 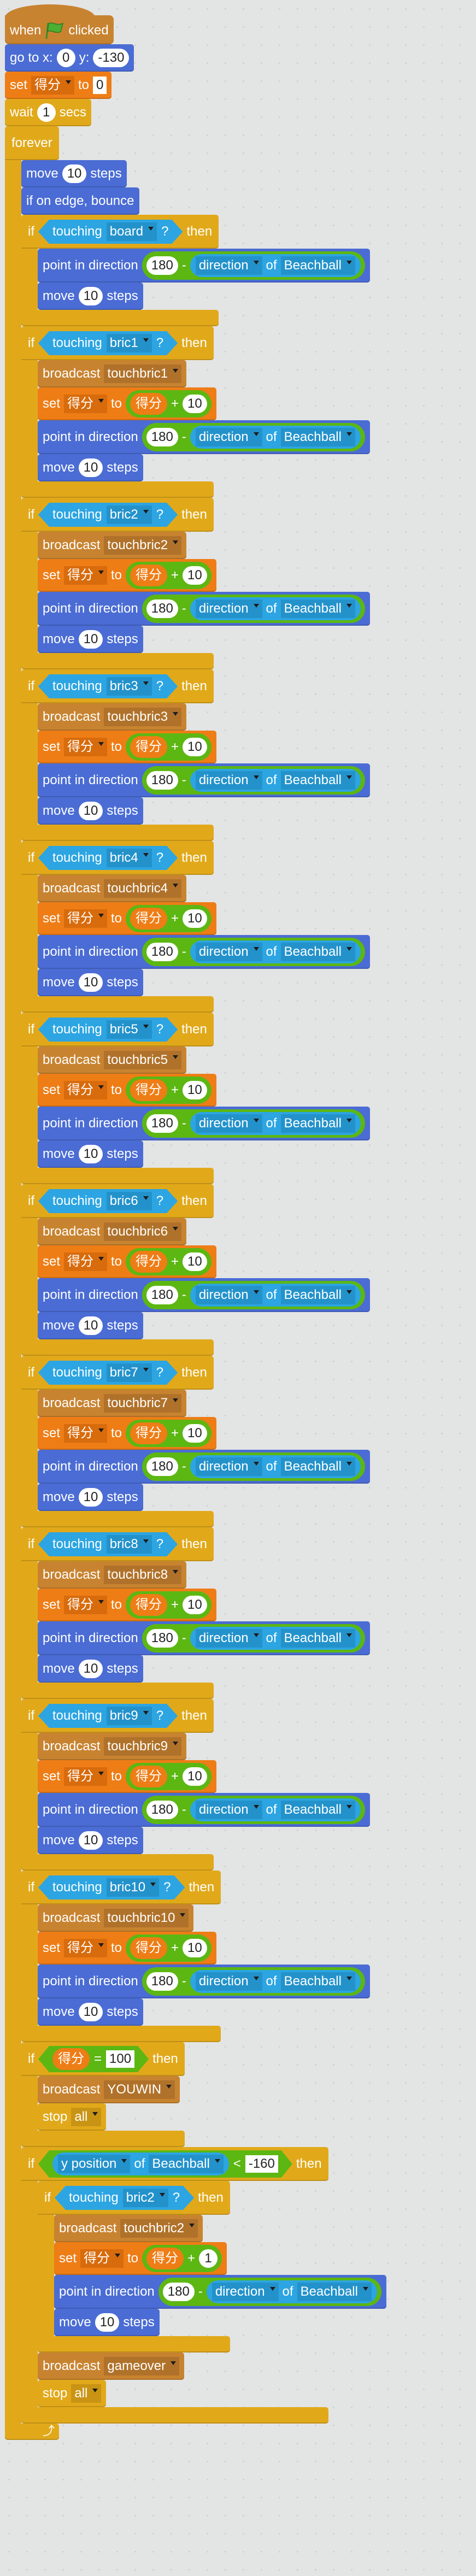 What do you see at coordinates (108, 858) in the screenshot?
I see `sensing-boolean: touching bric4?` at bounding box center [108, 858].